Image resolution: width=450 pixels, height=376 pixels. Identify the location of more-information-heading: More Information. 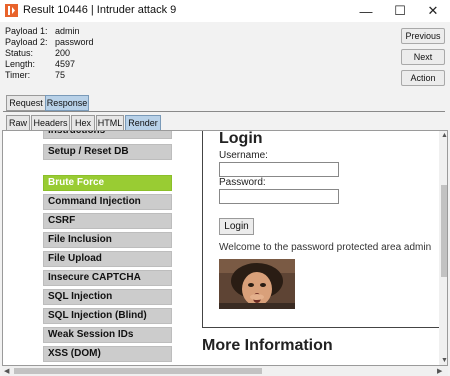
(267, 345).